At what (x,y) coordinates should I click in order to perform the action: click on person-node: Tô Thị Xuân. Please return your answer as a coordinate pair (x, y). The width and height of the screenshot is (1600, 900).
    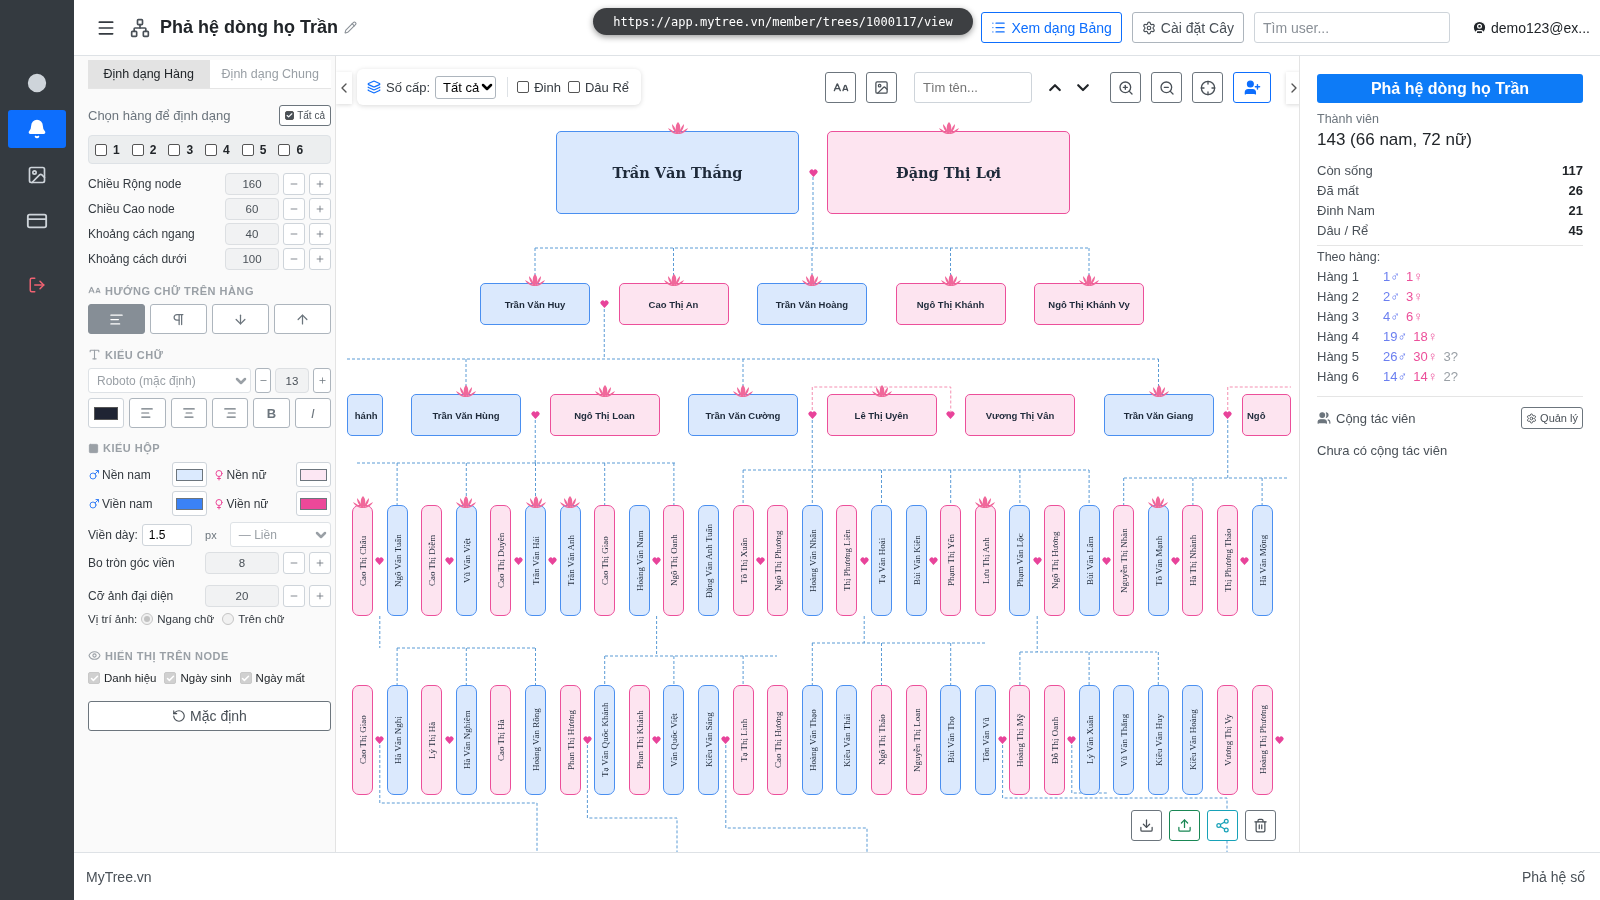
    Looking at the image, I should click on (743, 560).